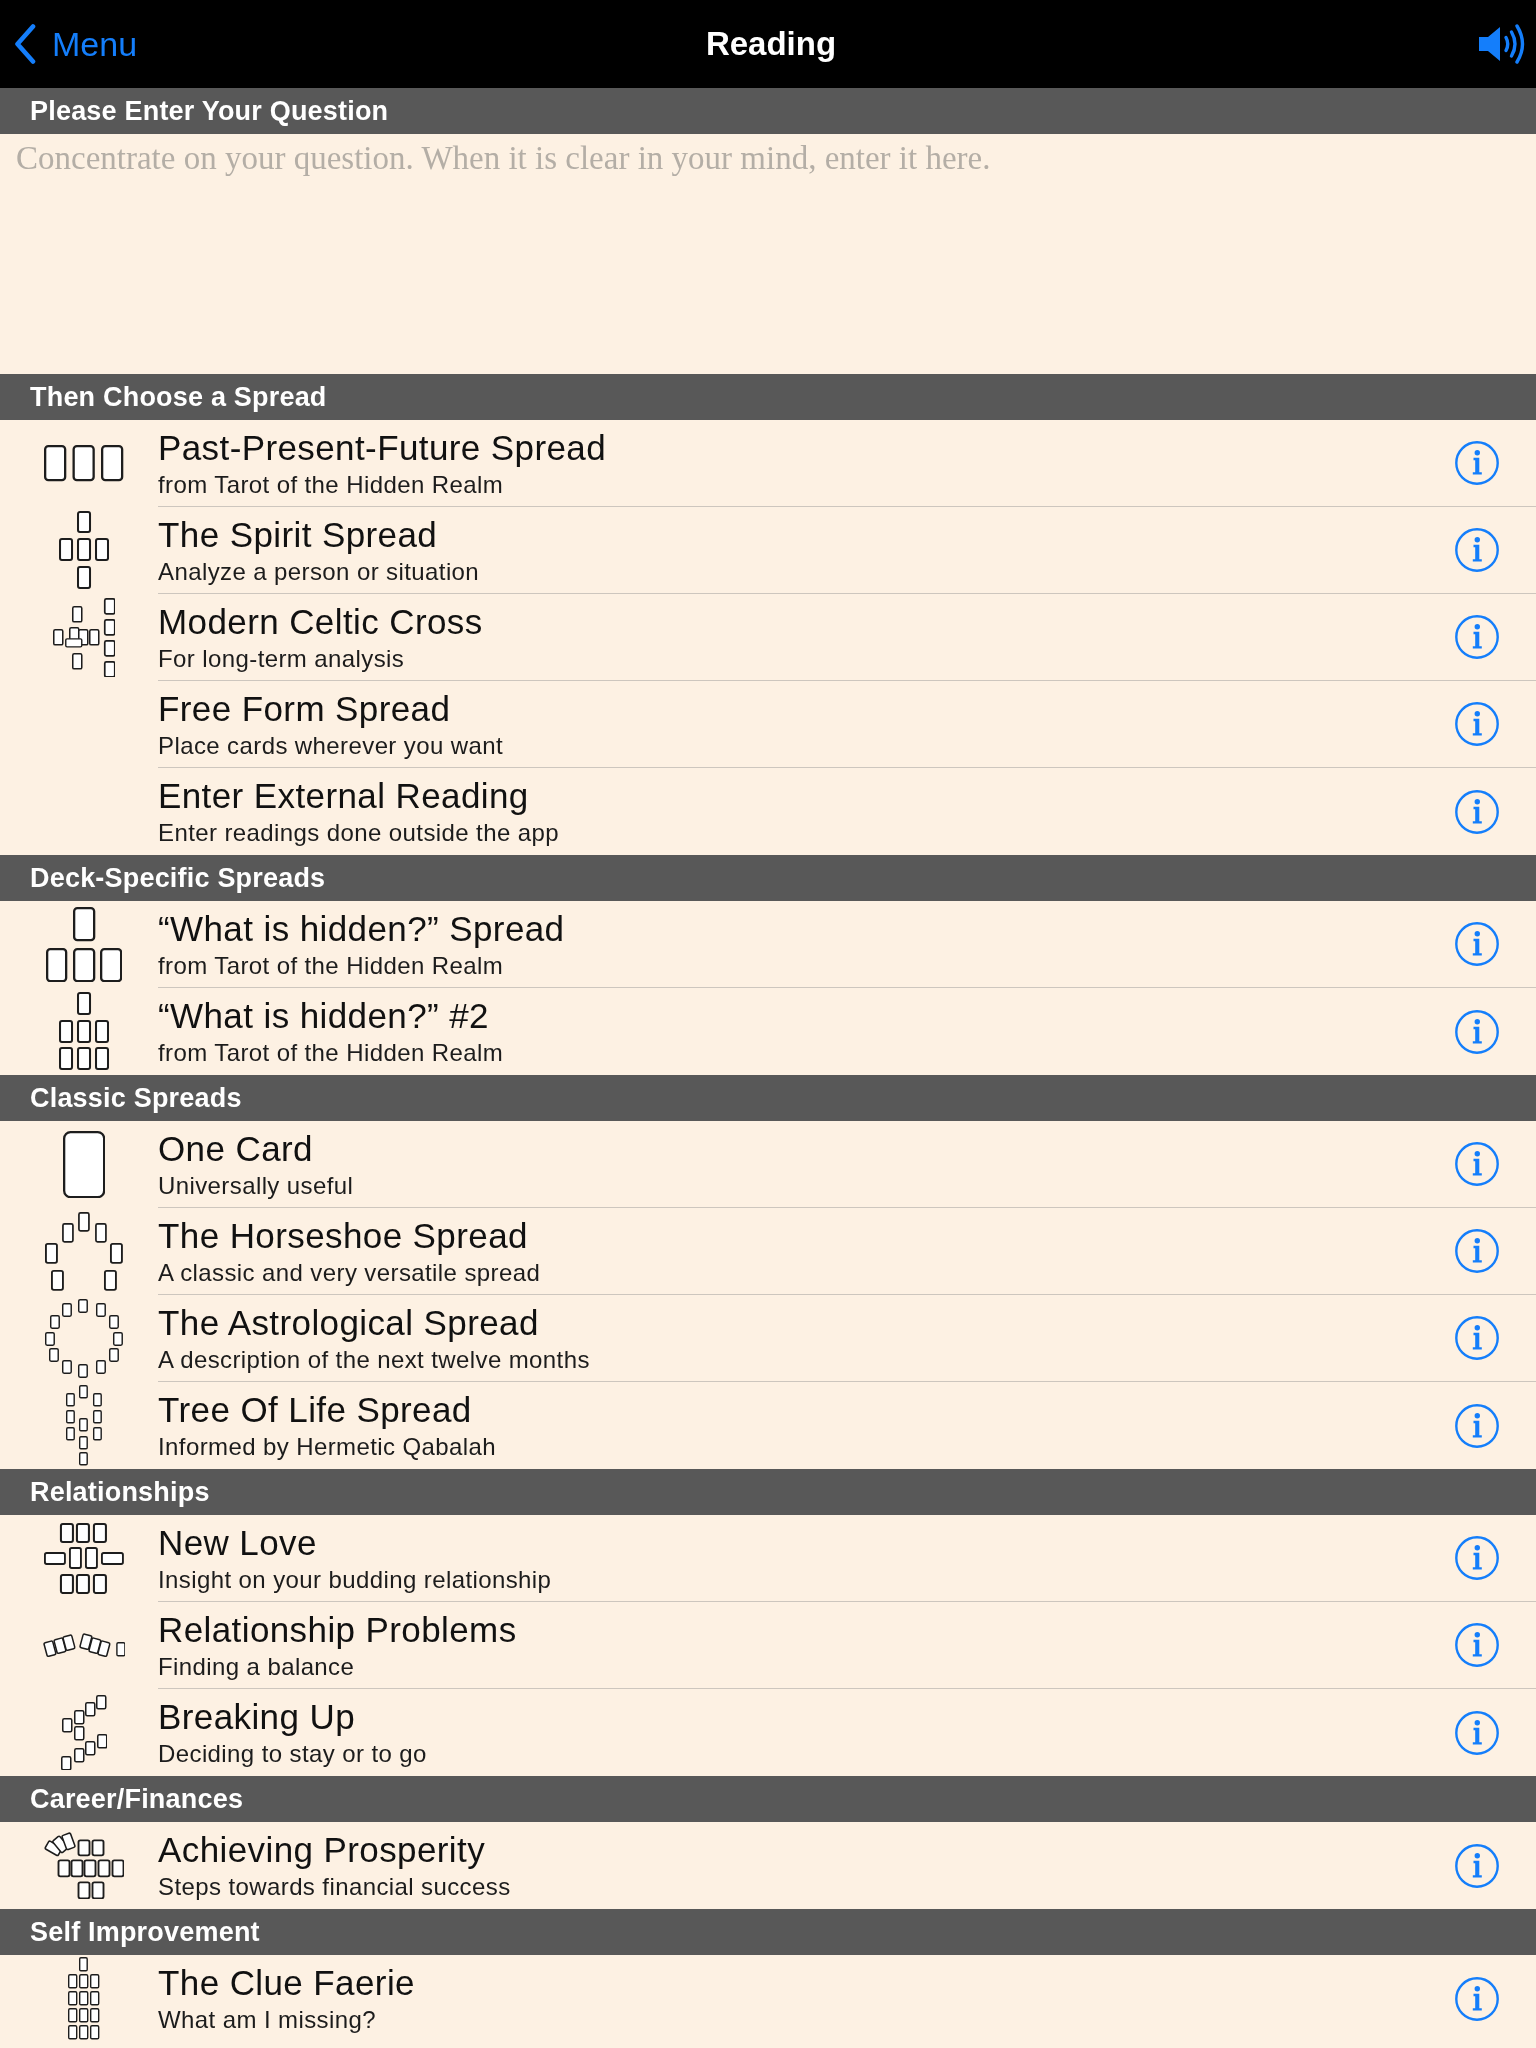 The image size is (1536, 2048). I want to click on spread-title: Tree Of Life Spread, so click(315, 1410).